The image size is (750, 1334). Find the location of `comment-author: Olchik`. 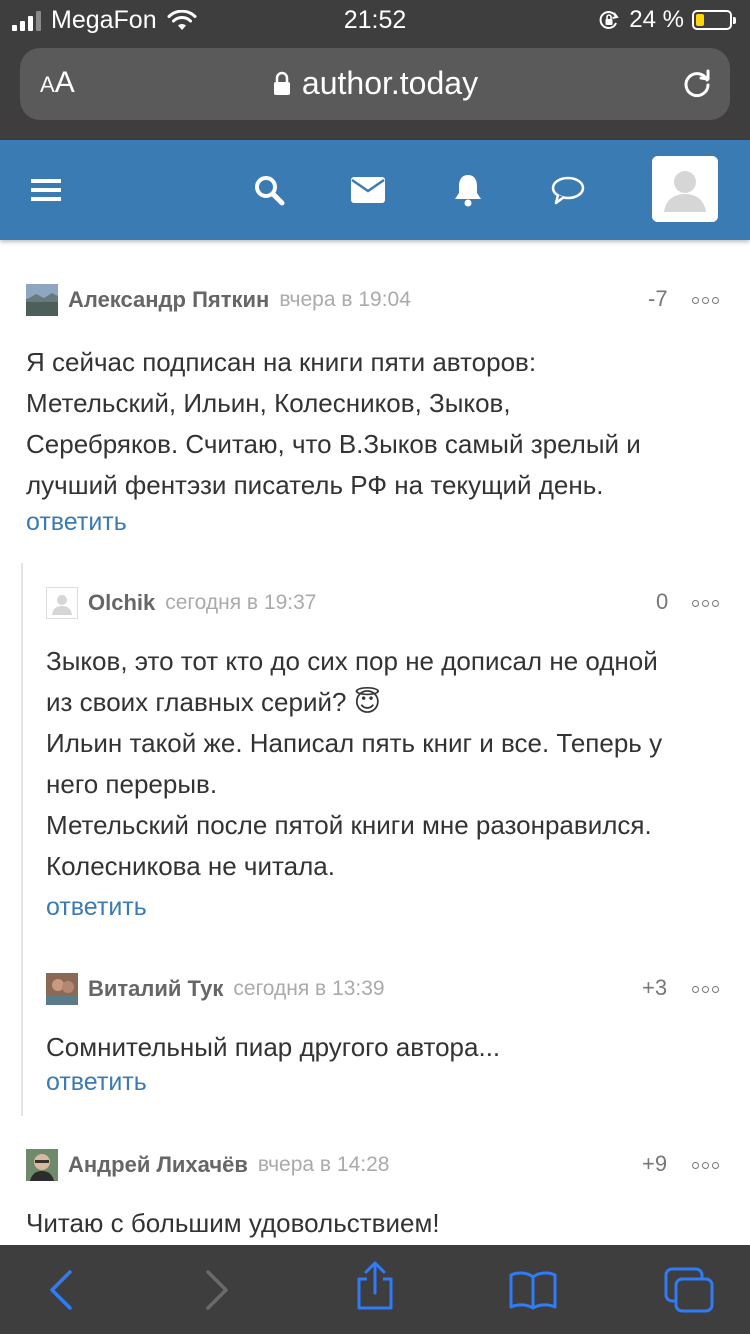

comment-author: Olchik is located at coordinates (121, 603).